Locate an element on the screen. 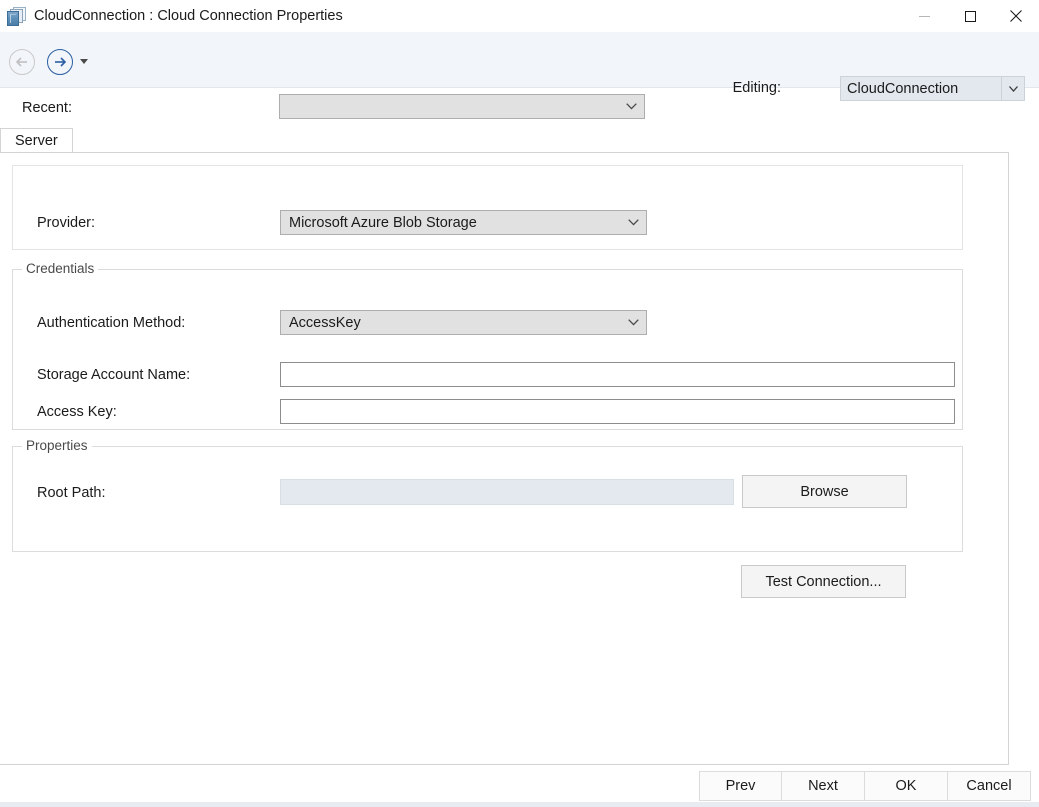 The image size is (1039, 807). minimize-icon is located at coordinates (924, 16).